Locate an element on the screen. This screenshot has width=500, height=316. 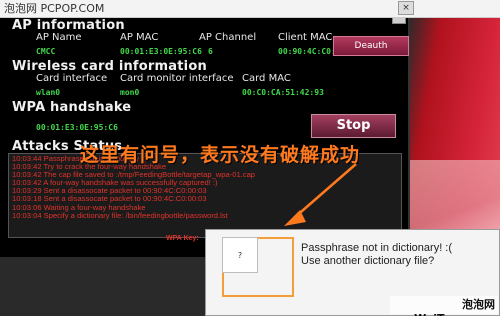
card-interface-label: Card interface is located at coordinates (72, 78).